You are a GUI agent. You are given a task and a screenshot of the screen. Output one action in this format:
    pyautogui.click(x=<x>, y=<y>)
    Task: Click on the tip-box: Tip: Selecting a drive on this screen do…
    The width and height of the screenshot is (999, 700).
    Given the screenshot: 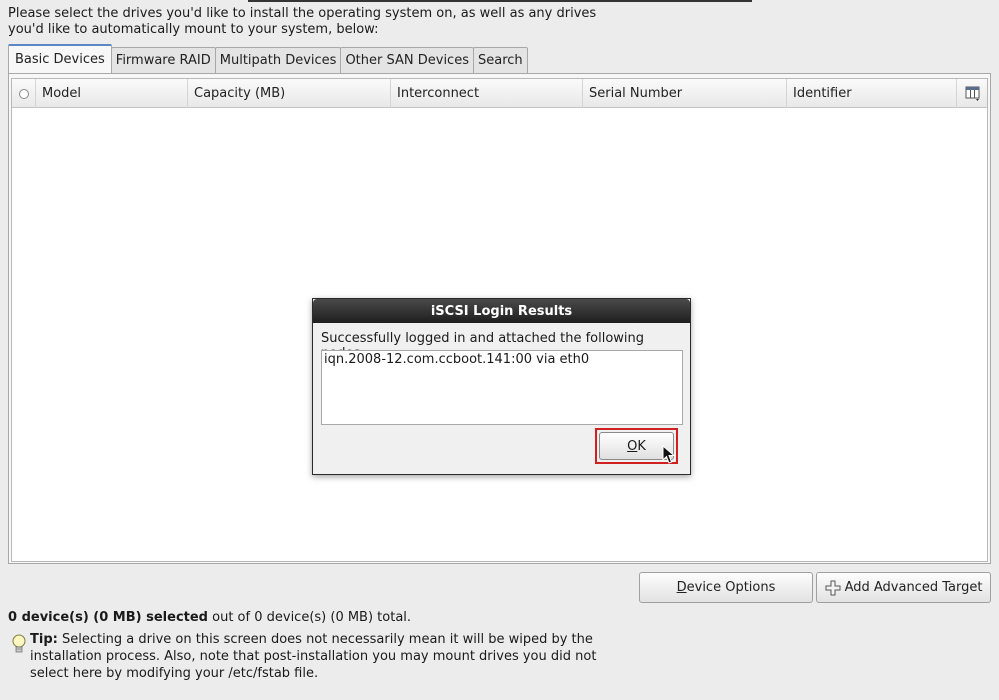 What is the action you would take?
    pyautogui.click(x=310, y=656)
    